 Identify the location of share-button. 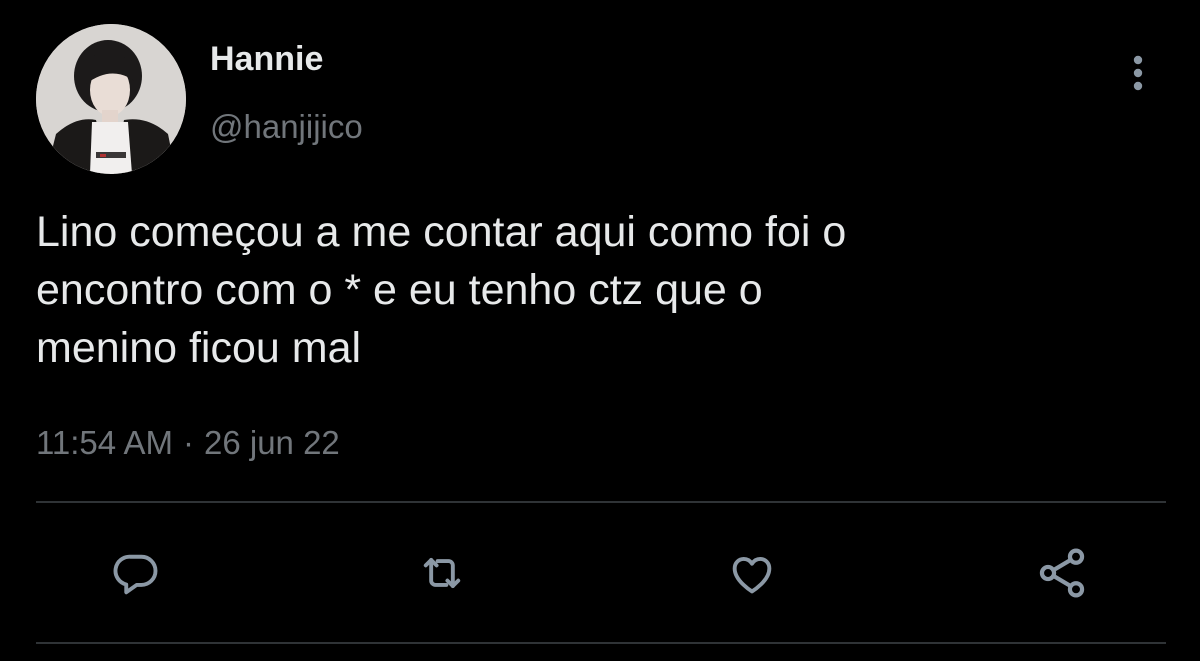
(1062, 573).